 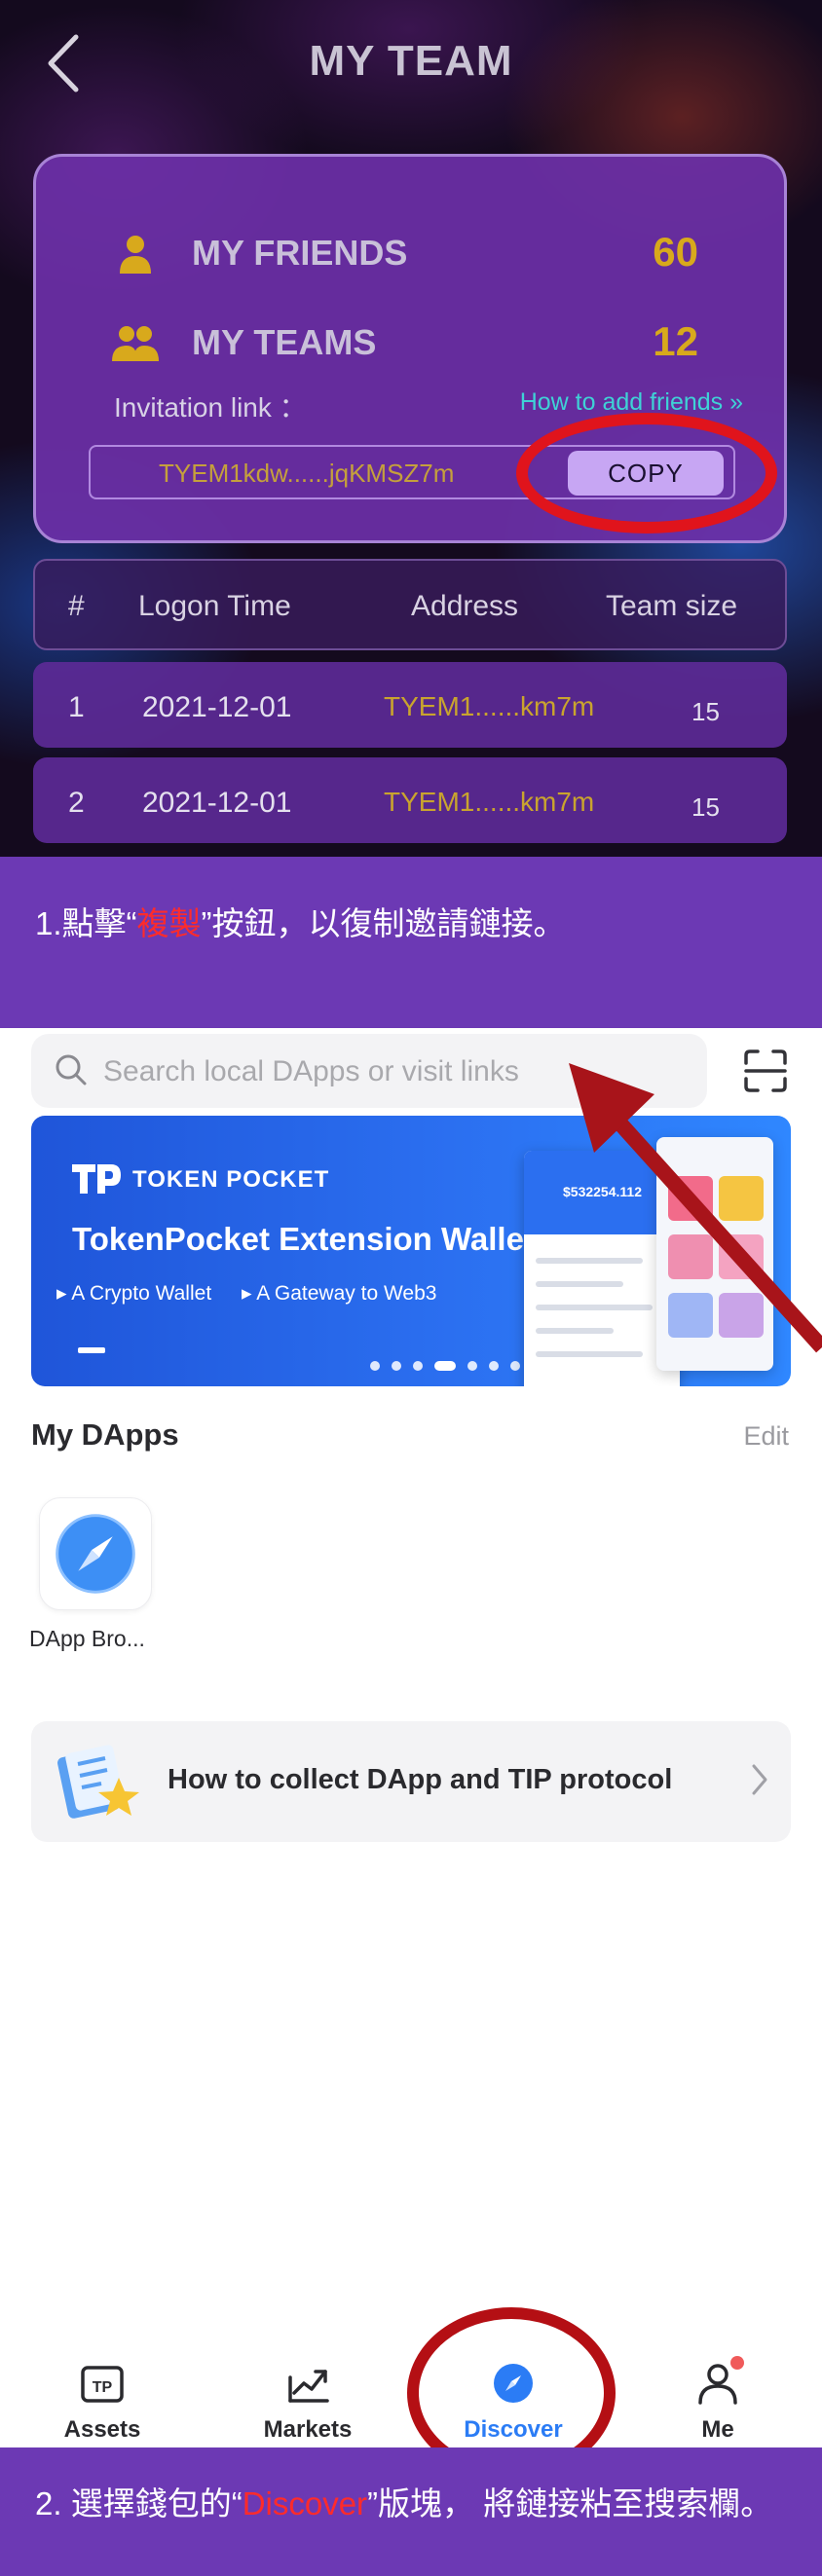 I want to click on team-table-header: # Logon Time Address Team size, so click(x=410, y=604).